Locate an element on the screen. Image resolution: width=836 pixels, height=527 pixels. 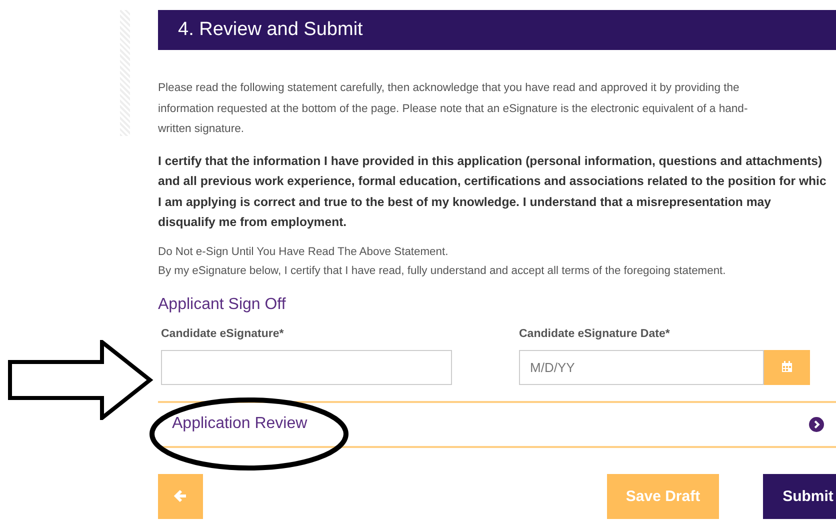
submit-button: Submit is located at coordinates (799, 496).